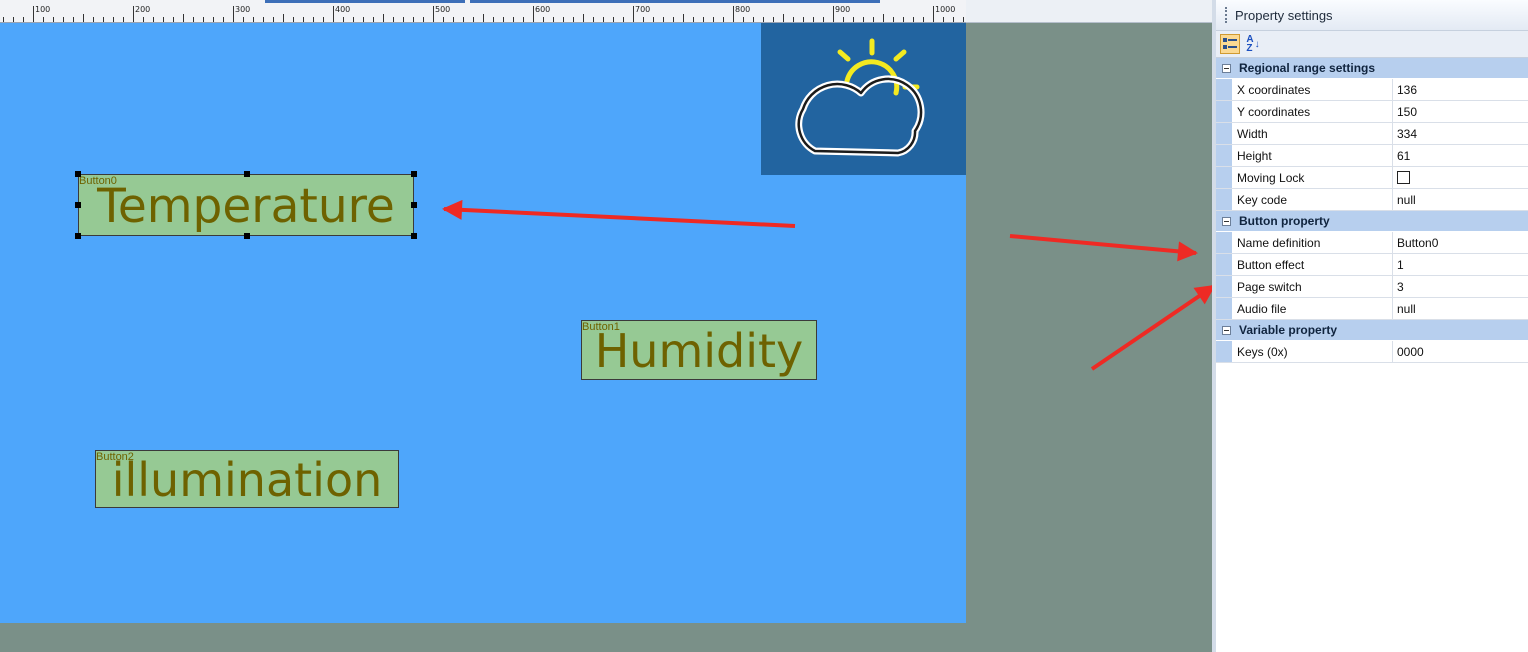 Image resolution: width=1528 pixels, height=652 pixels. I want to click on property-row: Keys (0x) 0000, so click(1372, 352).